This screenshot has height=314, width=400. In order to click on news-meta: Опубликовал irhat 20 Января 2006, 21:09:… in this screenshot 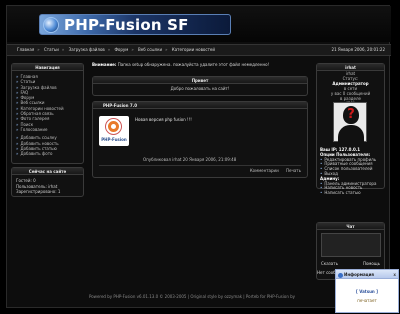, I will do `click(190, 159)`.